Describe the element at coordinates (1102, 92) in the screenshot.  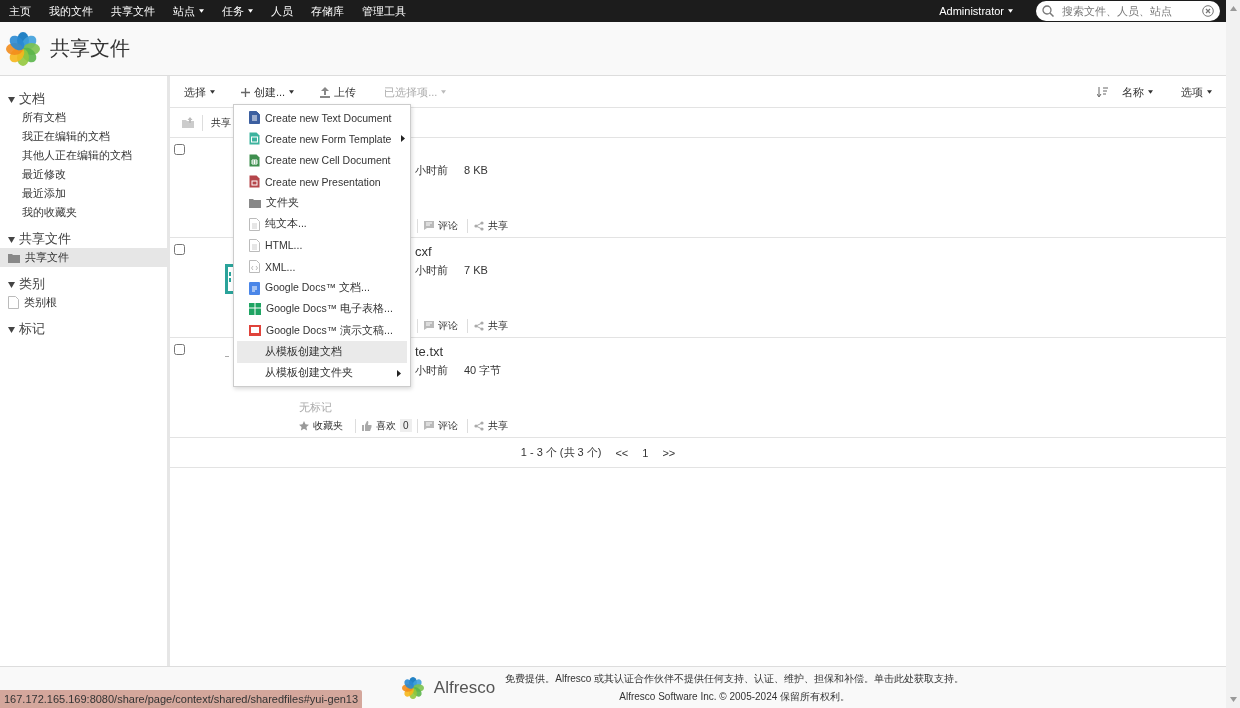
I see `sort-icon` at that location.